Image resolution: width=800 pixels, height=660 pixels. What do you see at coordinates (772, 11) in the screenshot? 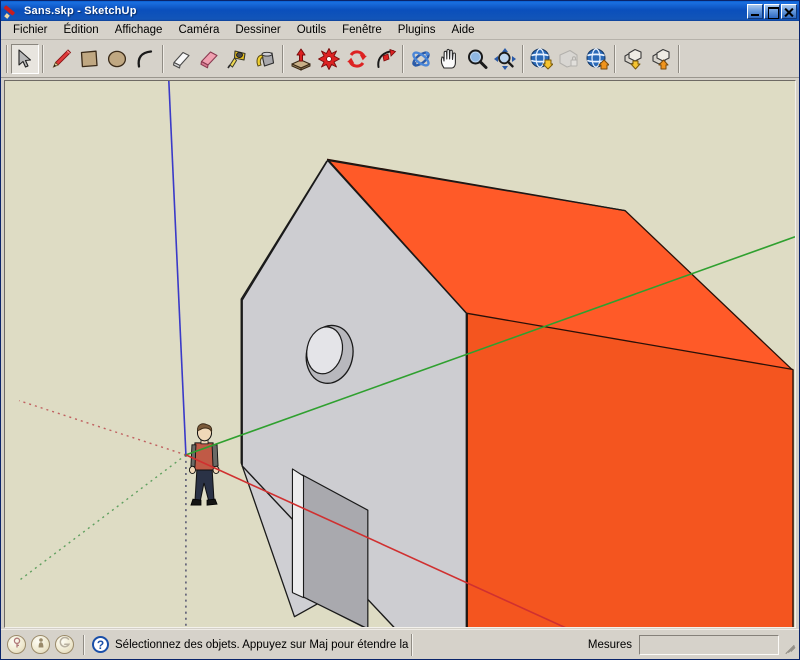
I see `maximize-button` at bounding box center [772, 11].